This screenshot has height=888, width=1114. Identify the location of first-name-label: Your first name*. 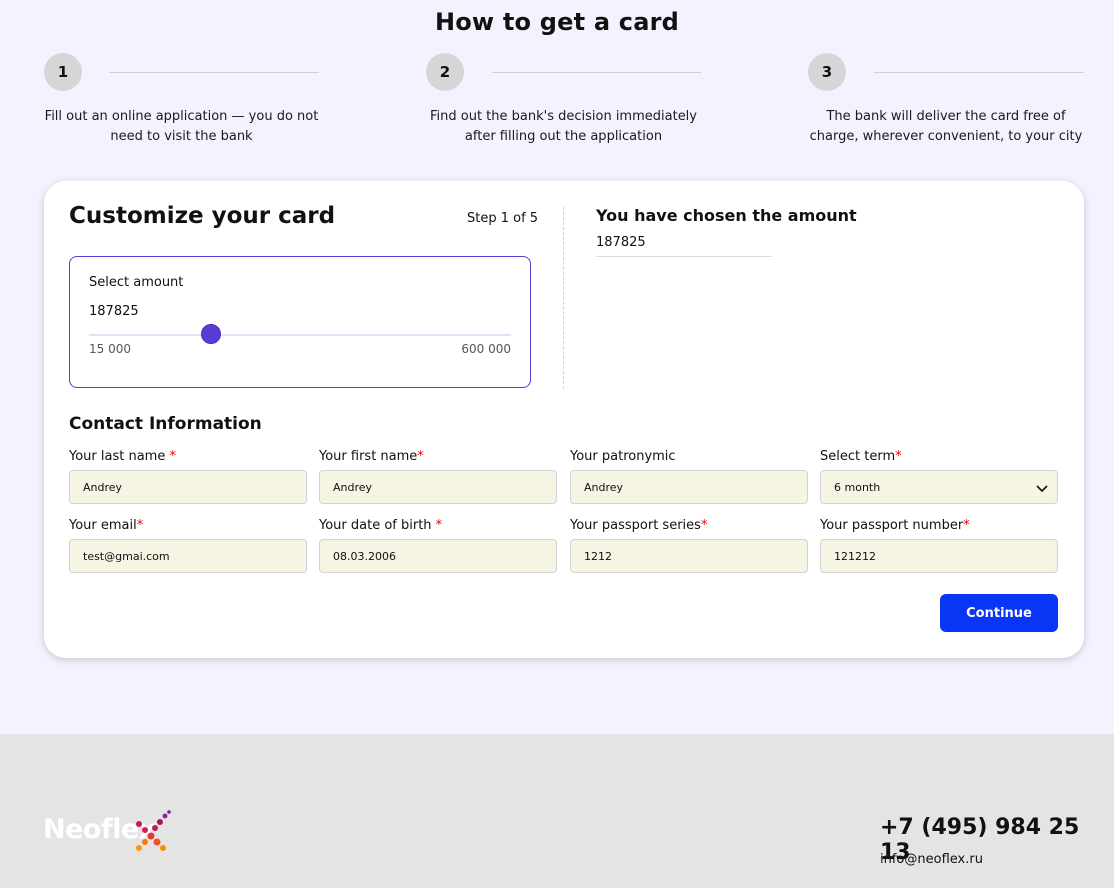
(371, 456).